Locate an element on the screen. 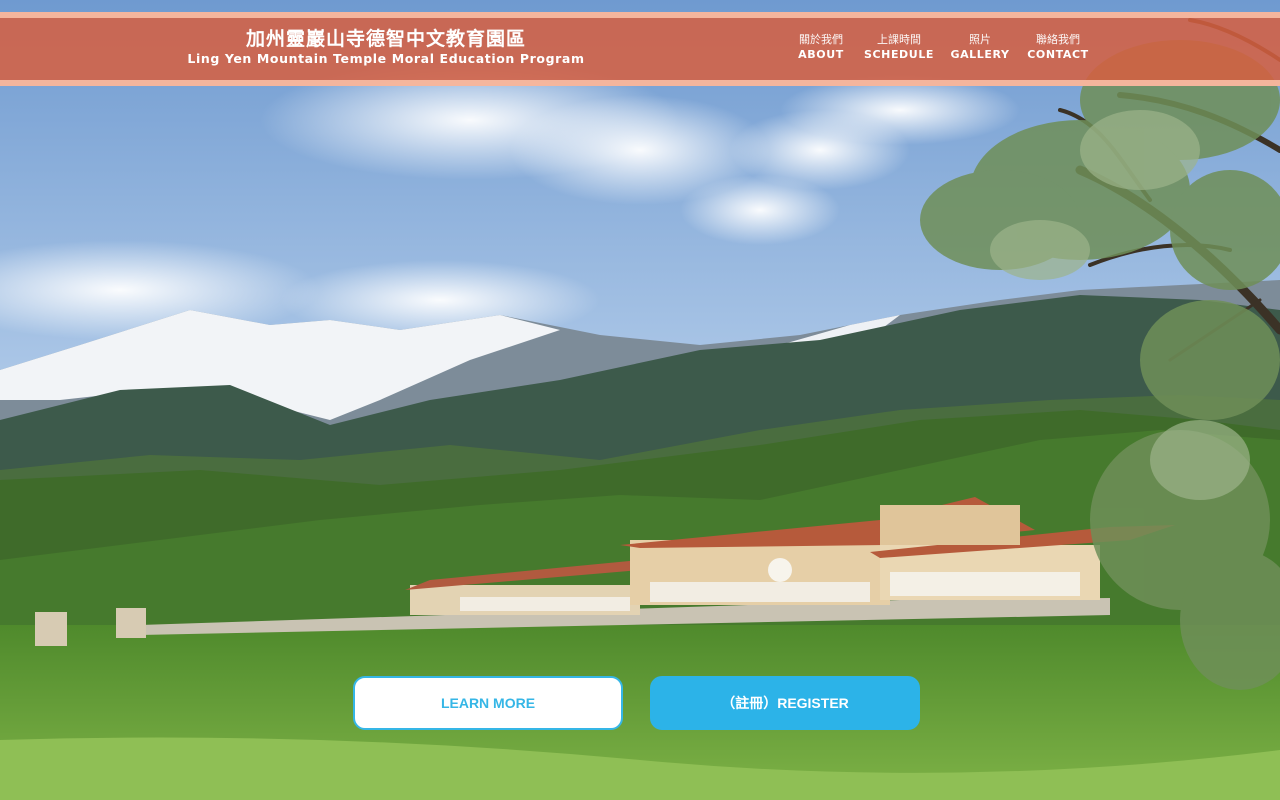 Image resolution: width=1280 pixels, height=800 pixels. nav-item-label-cn: 照片 is located at coordinates (980, 39).